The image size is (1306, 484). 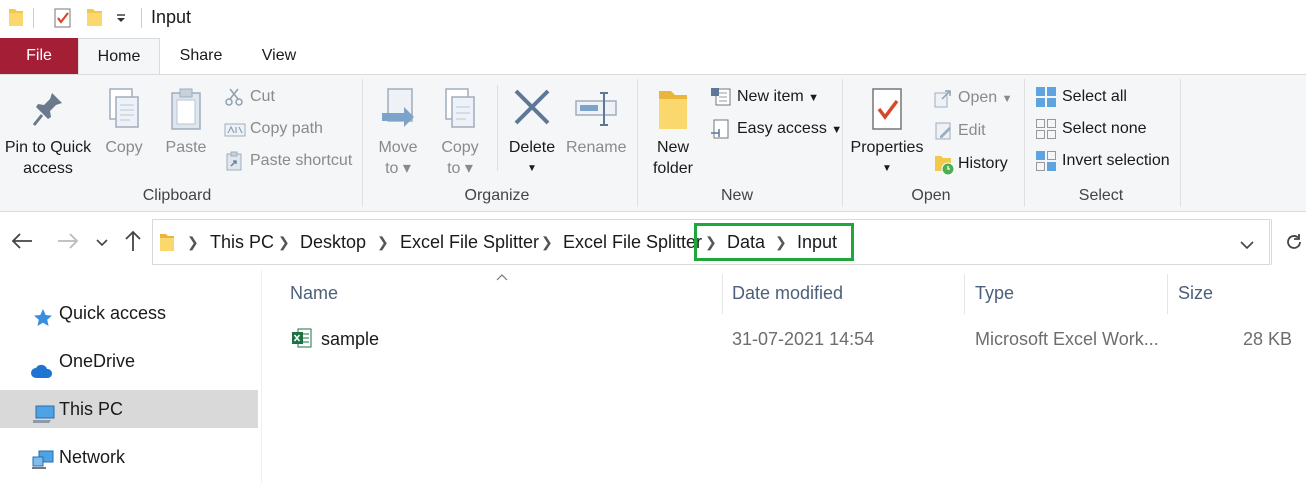 What do you see at coordinates (102, 244) in the screenshot?
I see `recent-locations-chevron-icon` at bounding box center [102, 244].